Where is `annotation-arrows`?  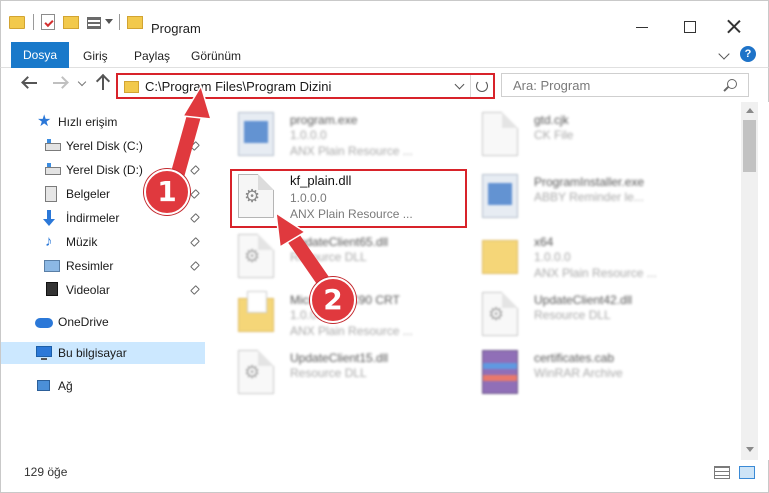 annotation-arrows is located at coordinates (251, 188).